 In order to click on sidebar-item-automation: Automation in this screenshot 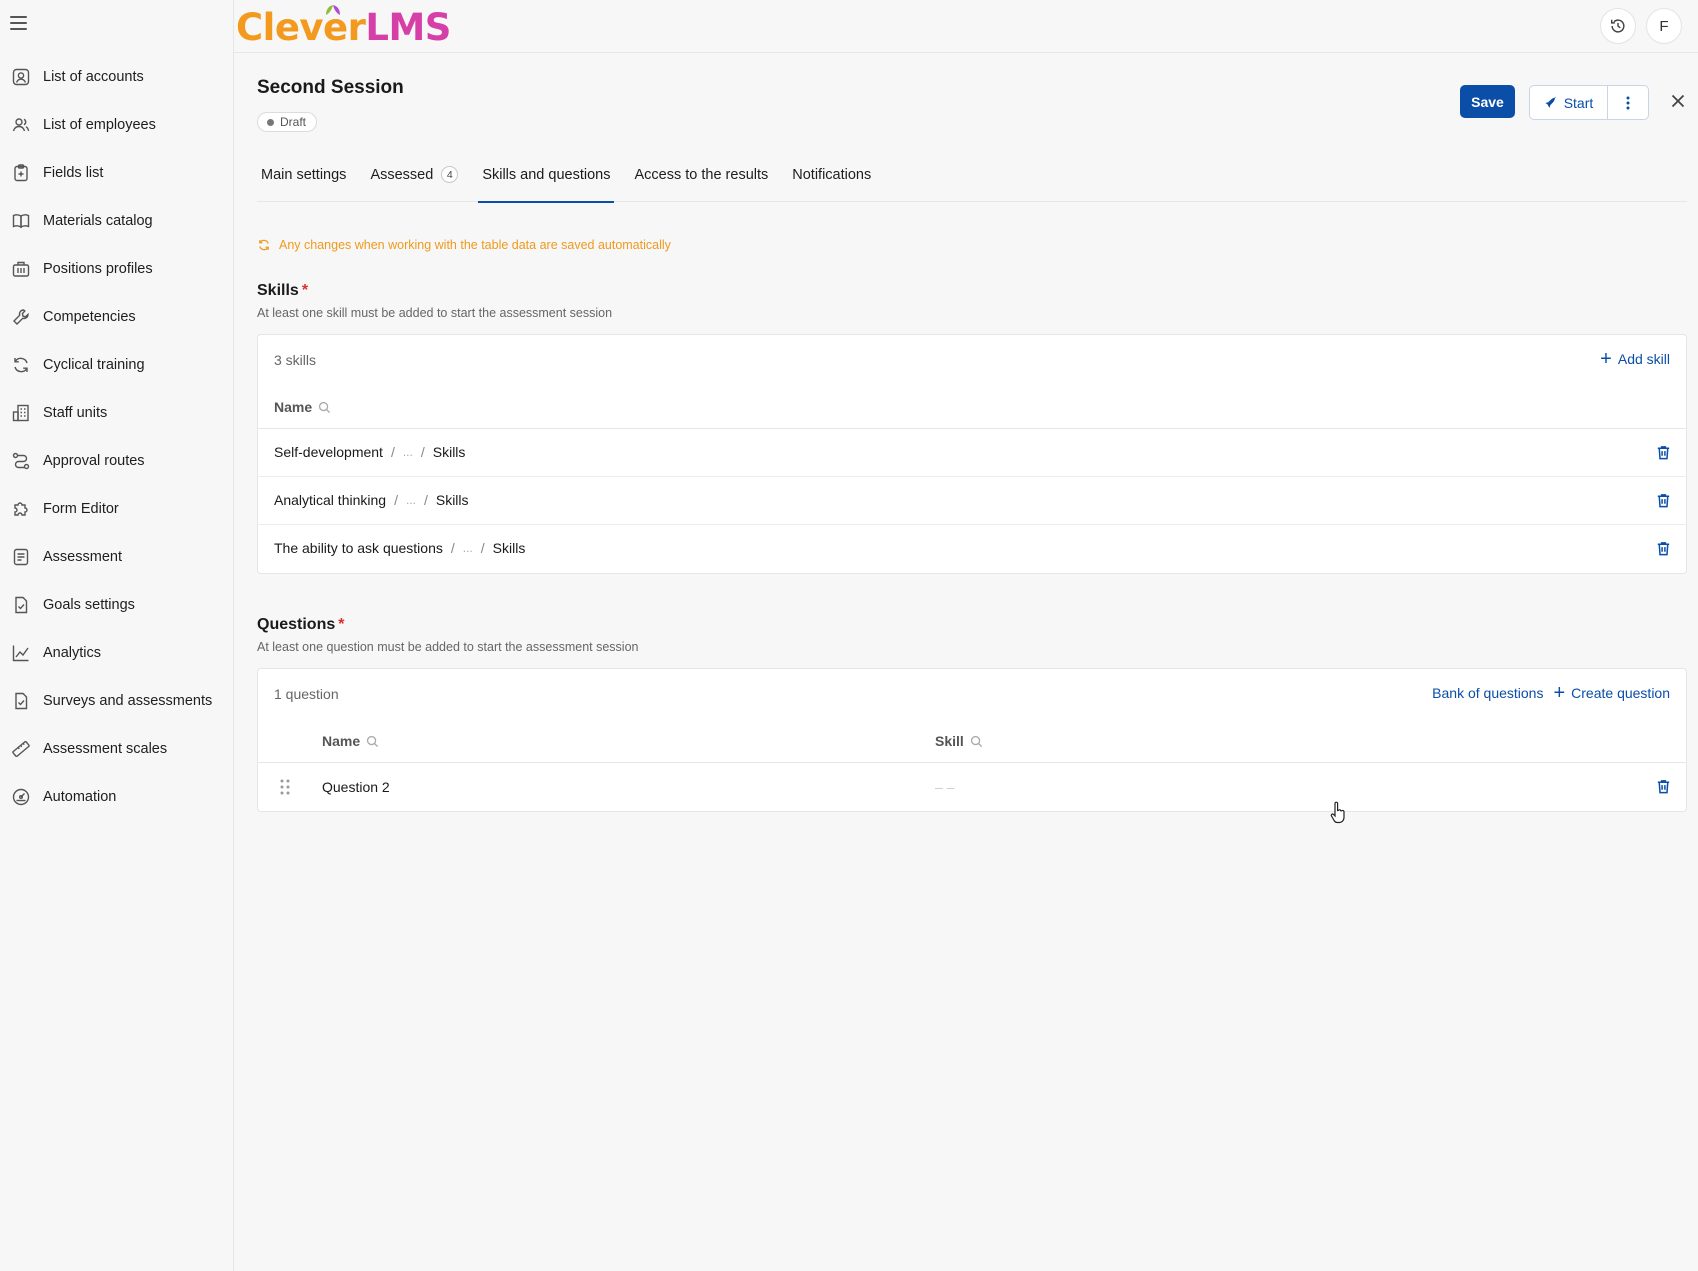, I will do `click(116, 797)`.